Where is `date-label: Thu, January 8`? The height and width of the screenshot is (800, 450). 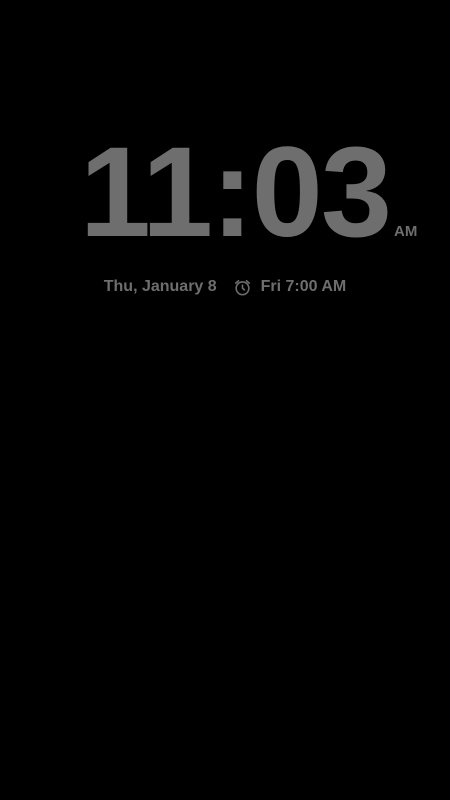
date-label: Thu, January 8 is located at coordinates (160, 286).